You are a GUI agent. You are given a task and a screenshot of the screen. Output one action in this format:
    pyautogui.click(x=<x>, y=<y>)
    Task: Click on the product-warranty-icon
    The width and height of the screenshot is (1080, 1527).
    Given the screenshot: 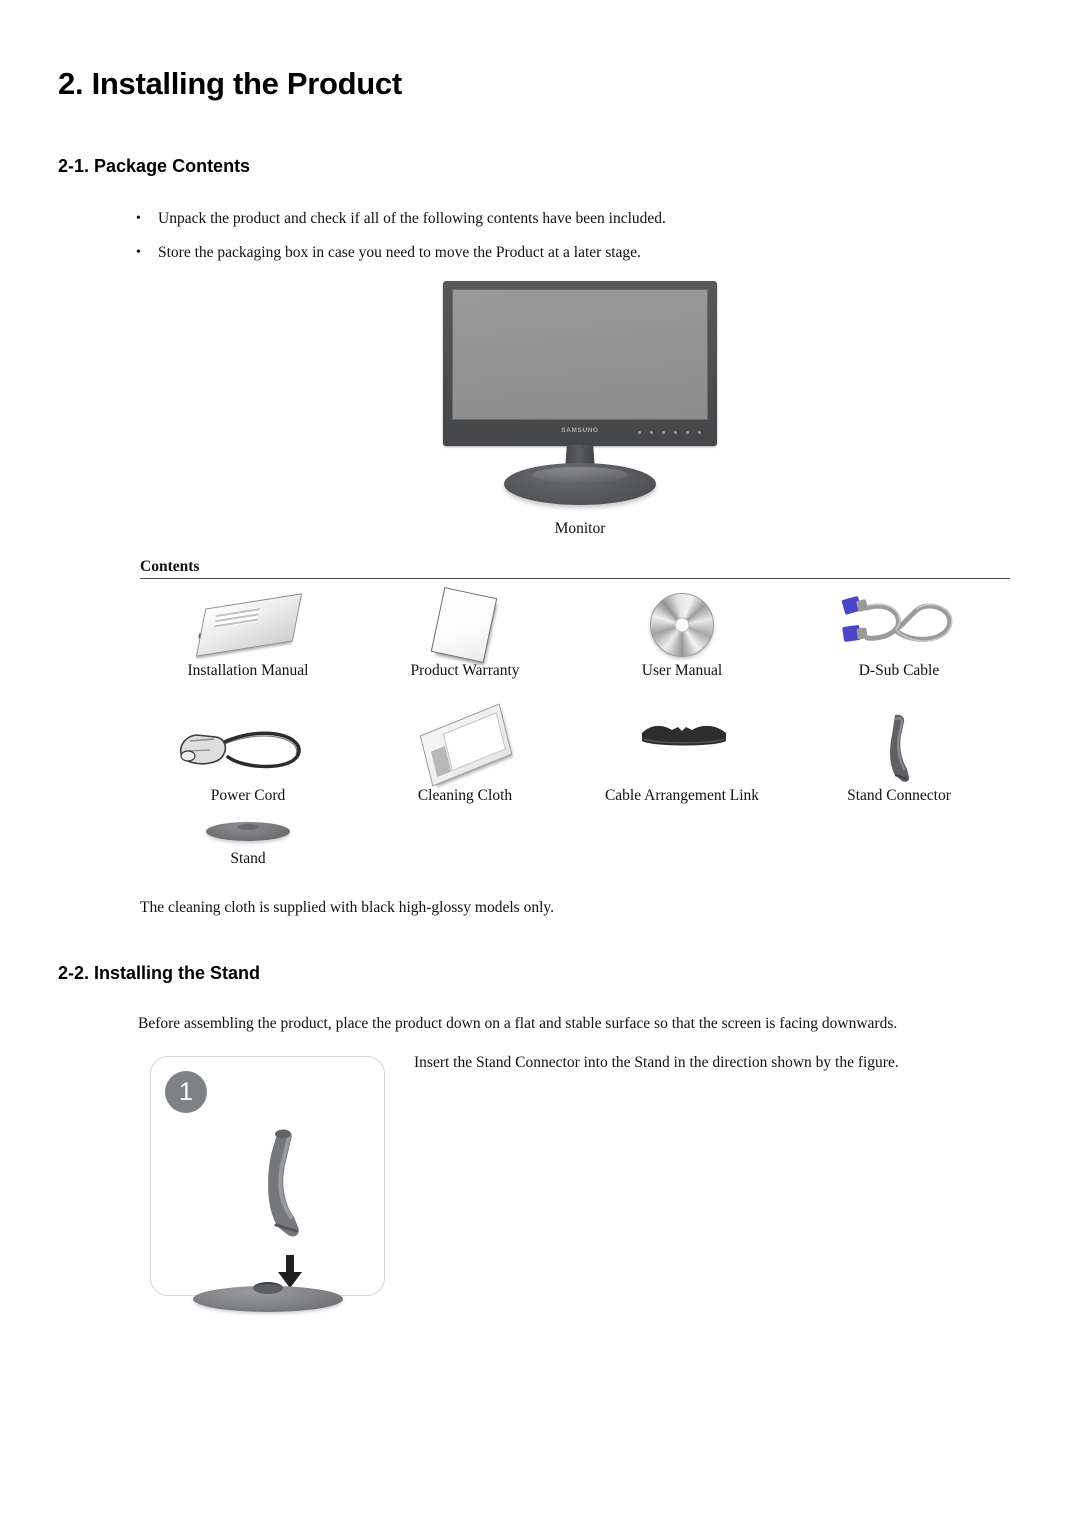 What is the action you would take?
    pyautogui.click(x=465, y=625)
    